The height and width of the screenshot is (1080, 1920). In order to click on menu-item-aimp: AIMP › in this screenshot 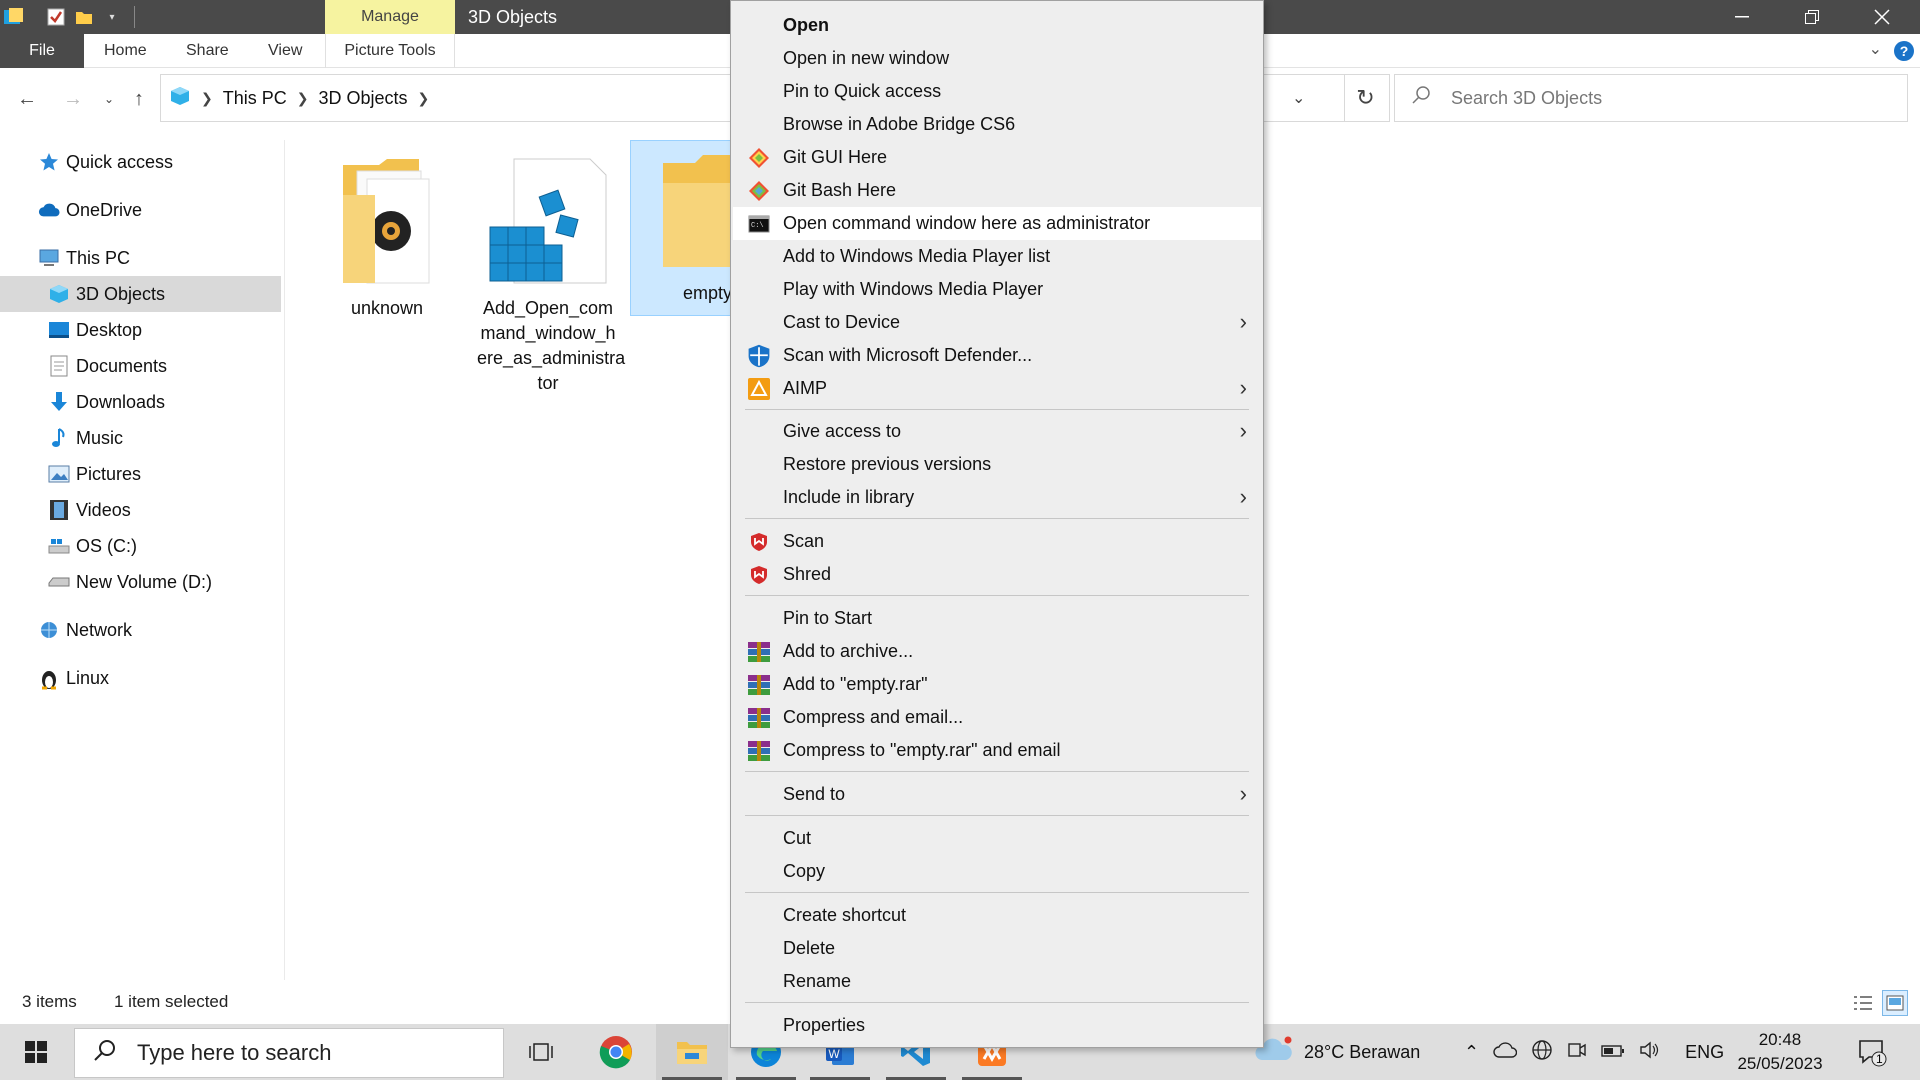, I will do `click(997, 388)`.